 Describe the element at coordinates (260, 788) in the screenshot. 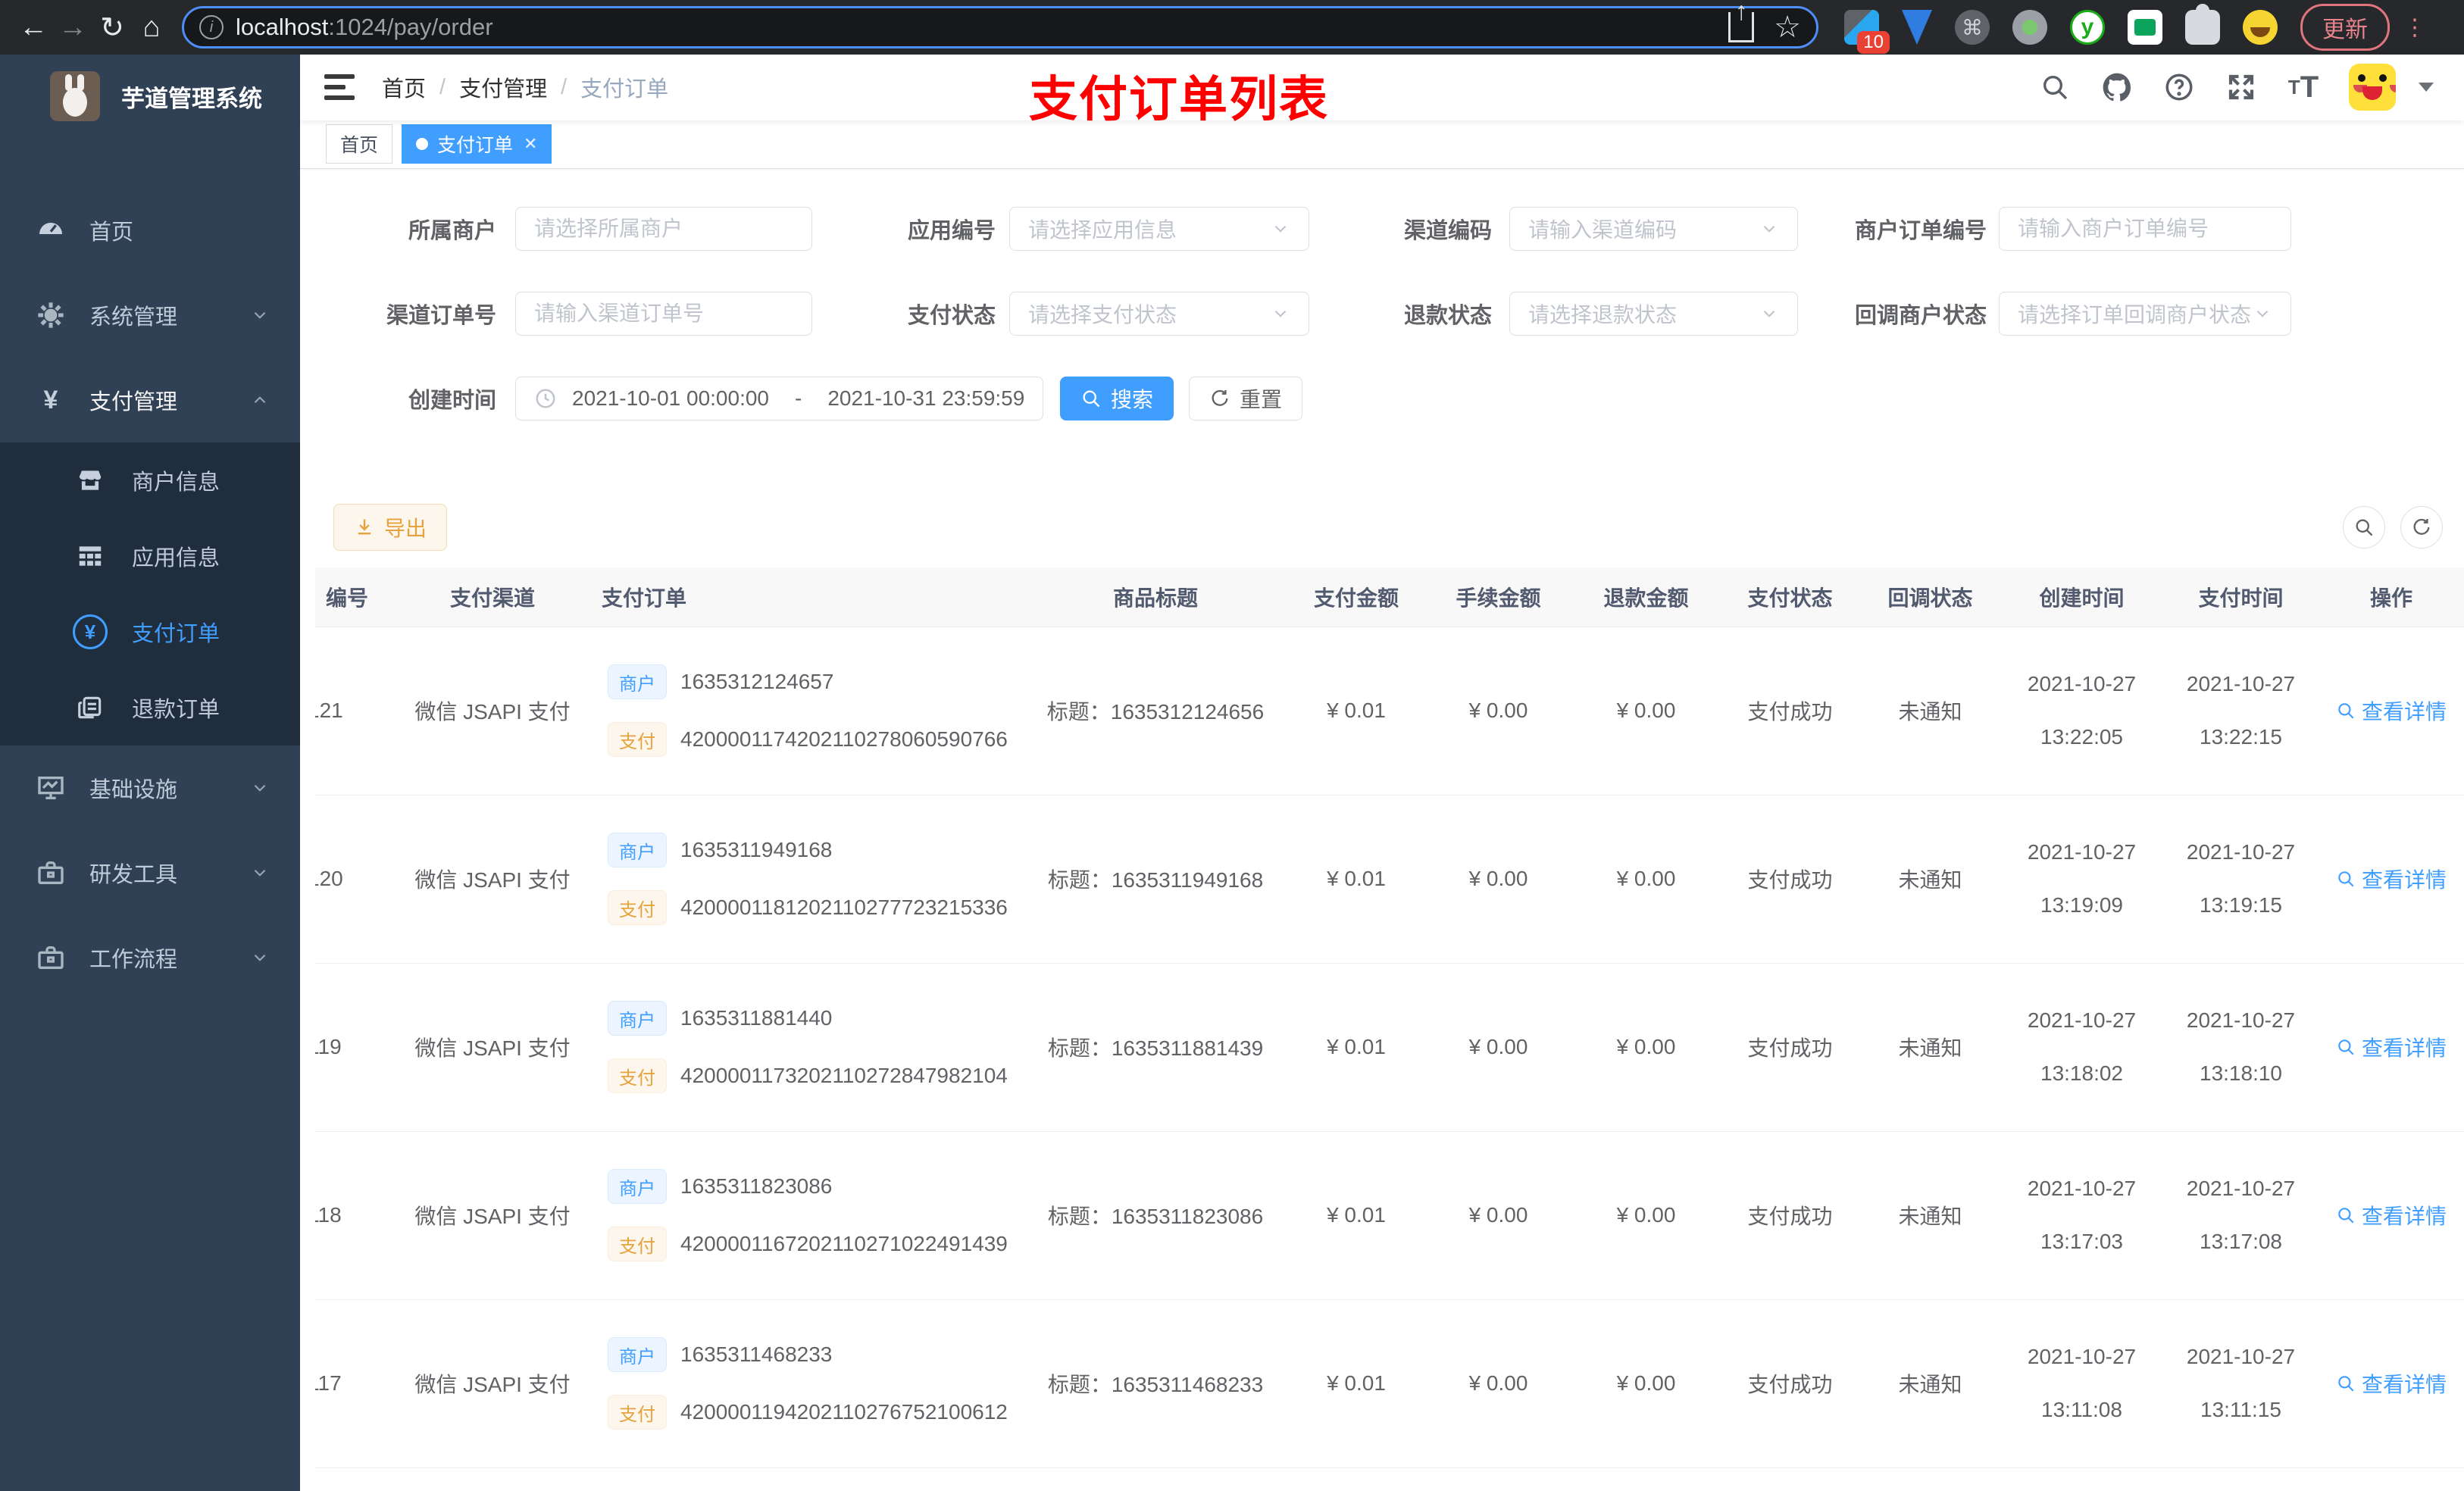

I see `chevron-down-icon` at that location.